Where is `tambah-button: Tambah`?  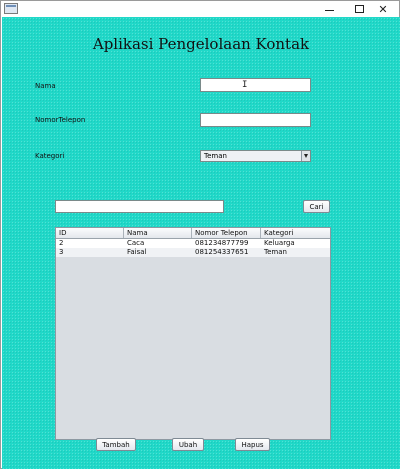
tambah-button: Tambah is located at coordinates (116, 444).